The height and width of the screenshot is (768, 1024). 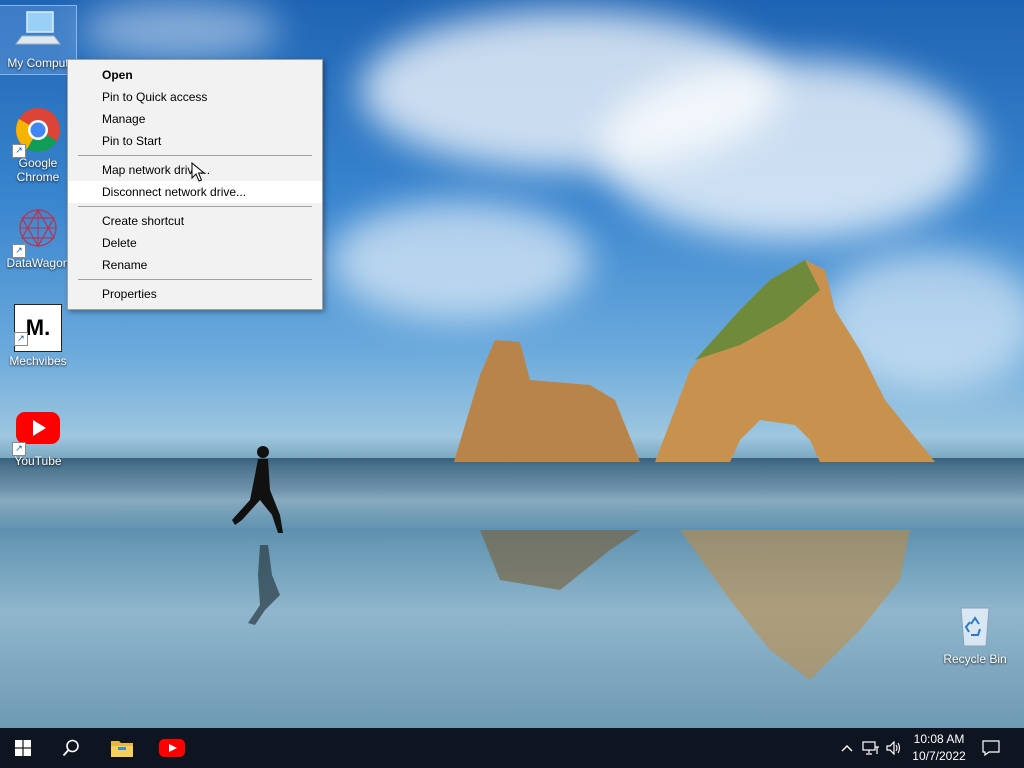 What do you see at coordinates (939, 739) in the screenshot?
I see `clock-time: 10:08 AM` at bounding box center [939, 739].